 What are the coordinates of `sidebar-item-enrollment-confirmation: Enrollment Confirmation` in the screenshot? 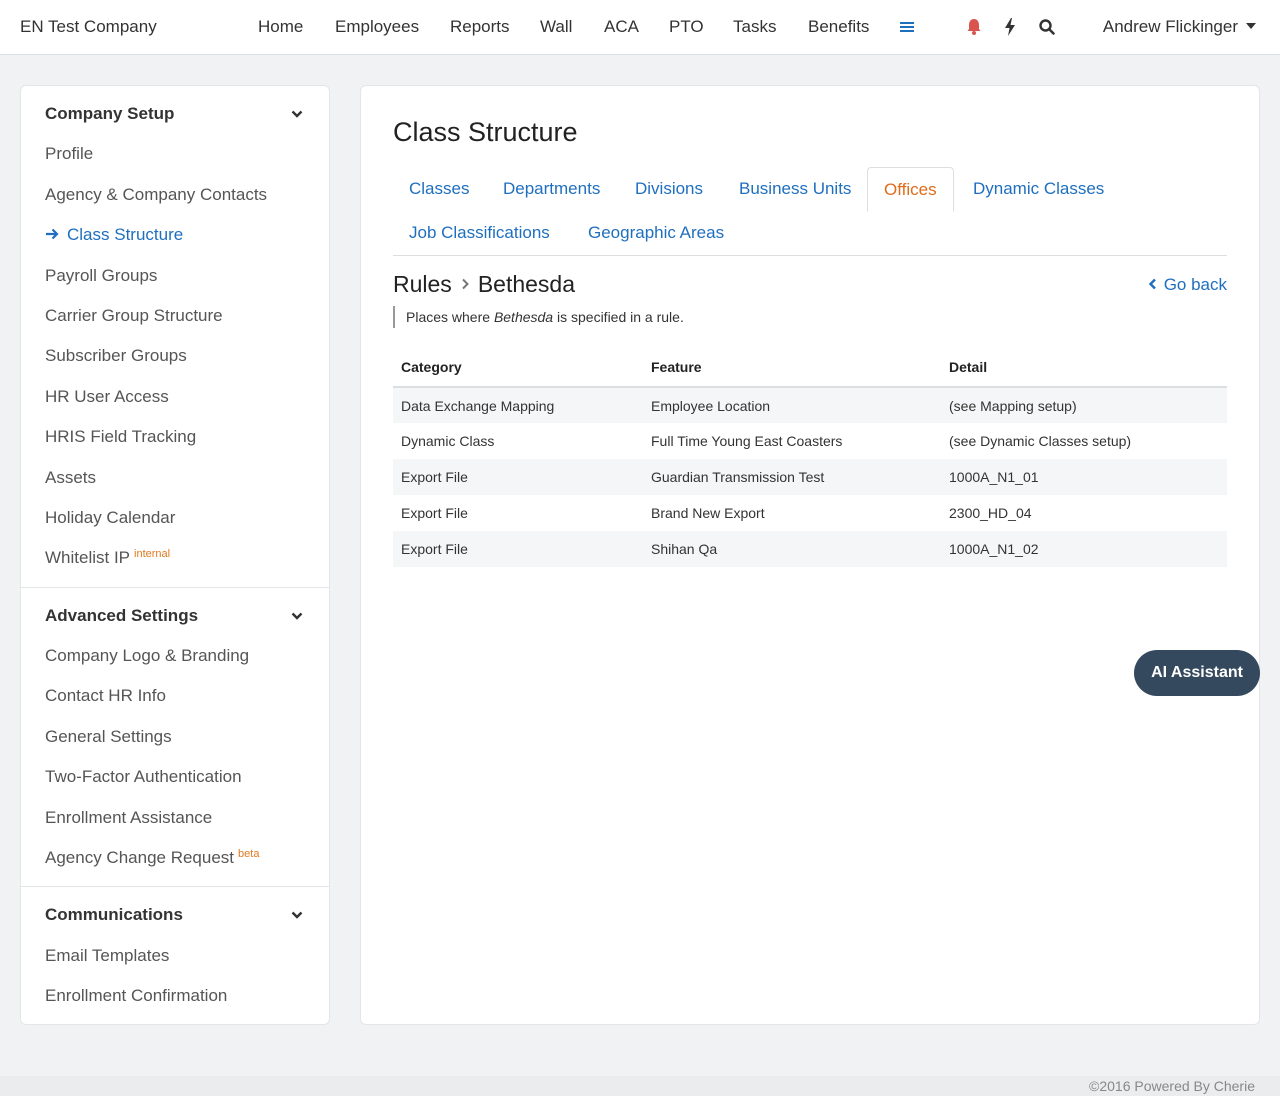 It's located at (136, 996).